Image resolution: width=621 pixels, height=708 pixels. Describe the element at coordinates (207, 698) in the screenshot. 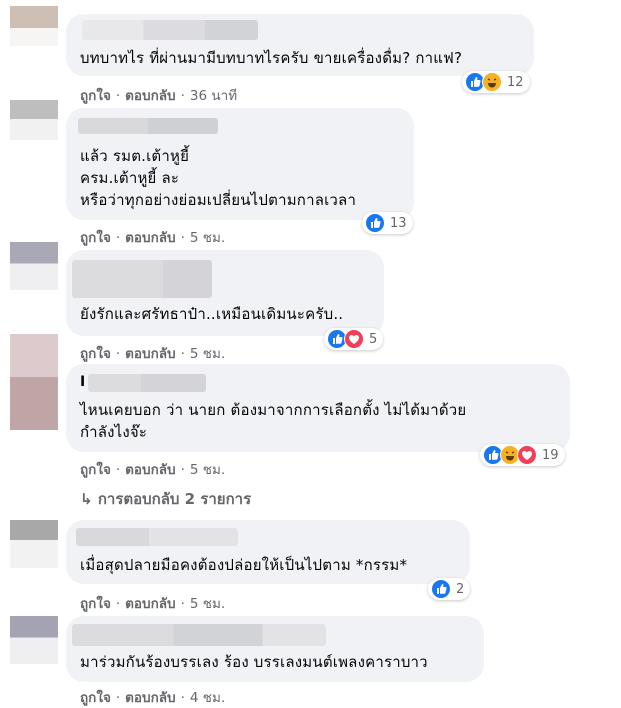

I see `timestamp: 4 ชม.` at that location.